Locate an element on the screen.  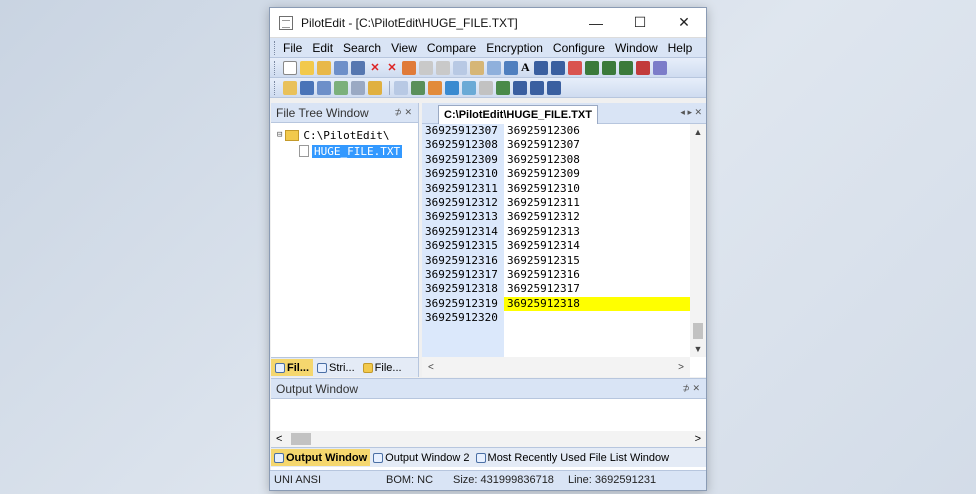
output-scroll-left-icon: < is located at coordinates (279, 439).